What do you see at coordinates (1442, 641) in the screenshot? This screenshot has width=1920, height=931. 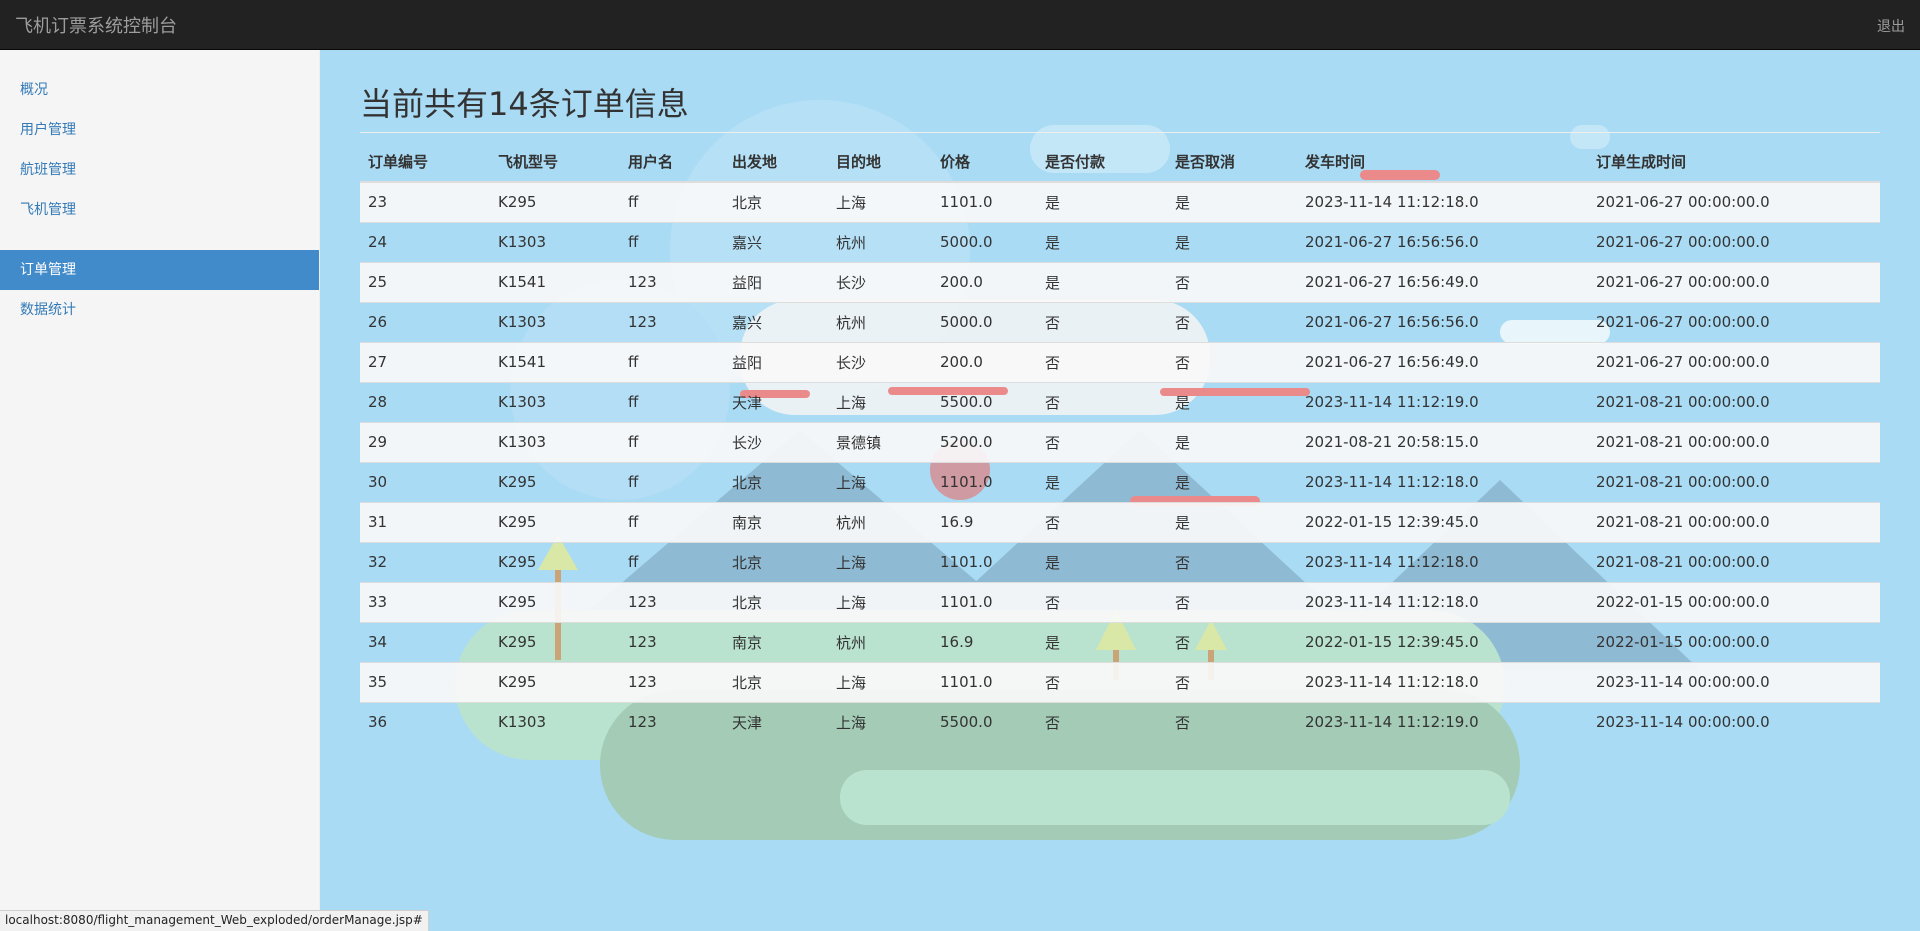 I see `departure-time-cell: 2022-01-15 12:39:45.0` at bounding box center [1442, 641].